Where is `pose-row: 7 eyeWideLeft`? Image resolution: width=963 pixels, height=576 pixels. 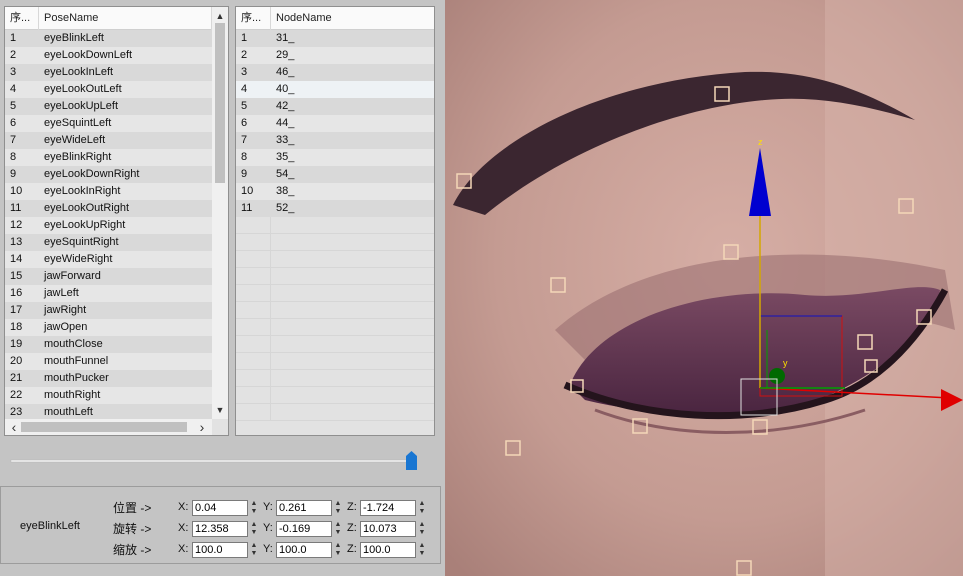
pose-row: 7 eyeWideLeft is located at coordinates (108, 140).